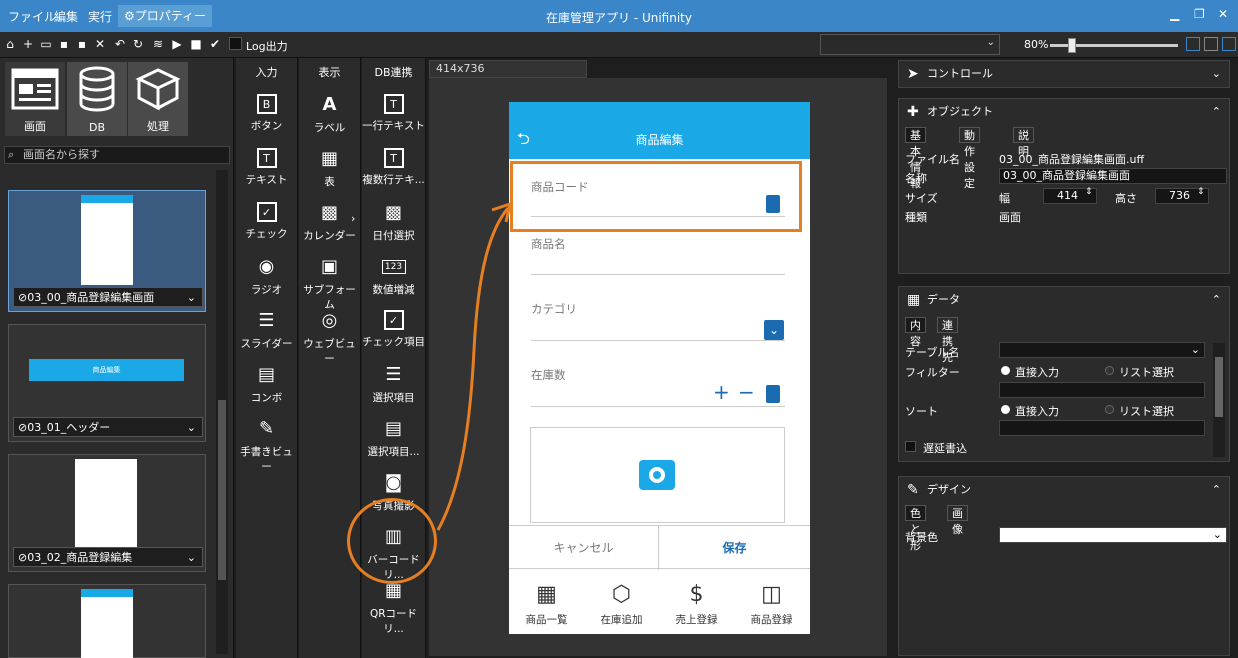 Image resolution: width=1238 pixels, height=658 pixels. What do you see at coordinates (969, 158) in the screenshot?
I see `tab-behavior: 動作設定` at bounding box center [969, 158].